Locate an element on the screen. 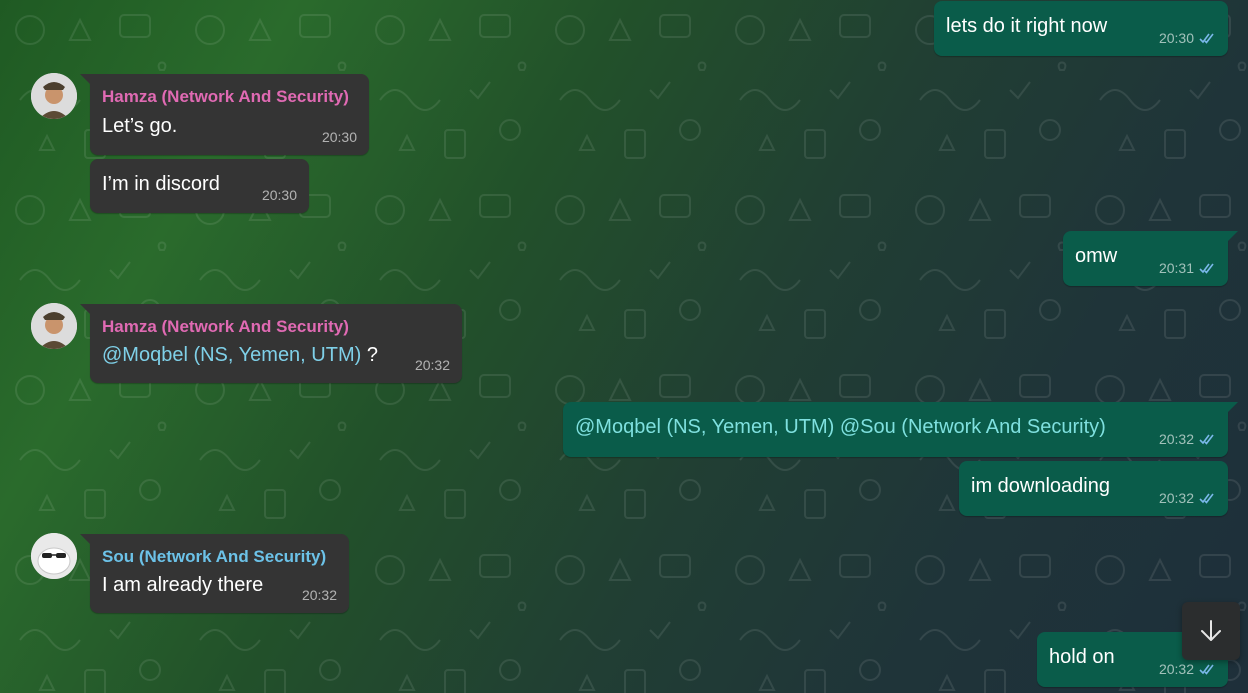 This screenshot has height=693, width=1248. message-text: @Moqbel (NS, Yemen, UTM) ? is located at coordinates (240, 355).